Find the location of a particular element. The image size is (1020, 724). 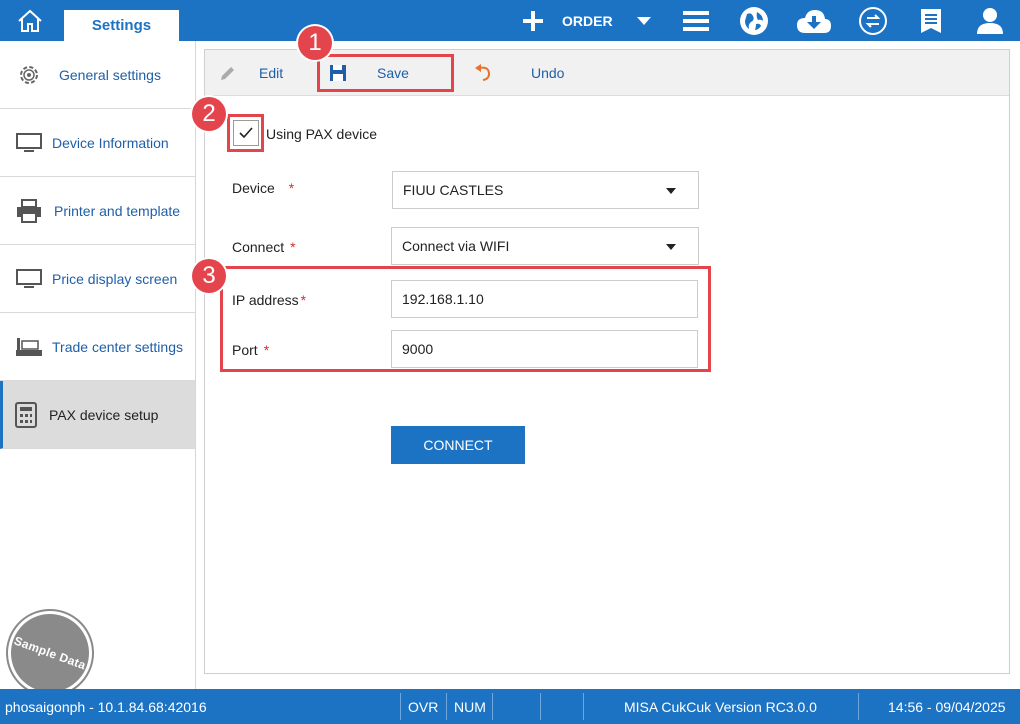

sidebar-item-general-settings: General settings is located at coordinates (97, 75).